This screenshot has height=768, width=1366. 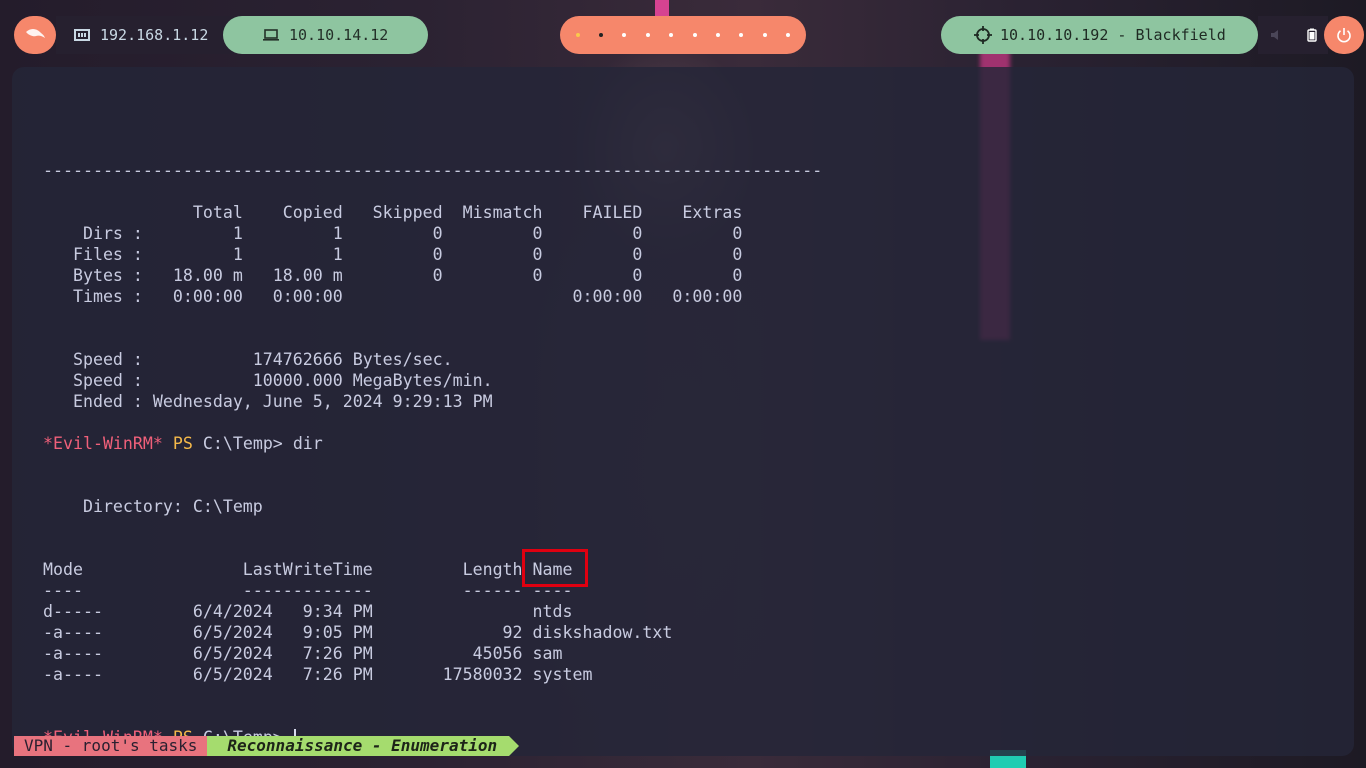 What do you see at coordinates (268, 380) in the screenshot?
I see `speed-mb-line: Speed : 10000.000 MegaBytes/min.` at bounding box center [268, 380].